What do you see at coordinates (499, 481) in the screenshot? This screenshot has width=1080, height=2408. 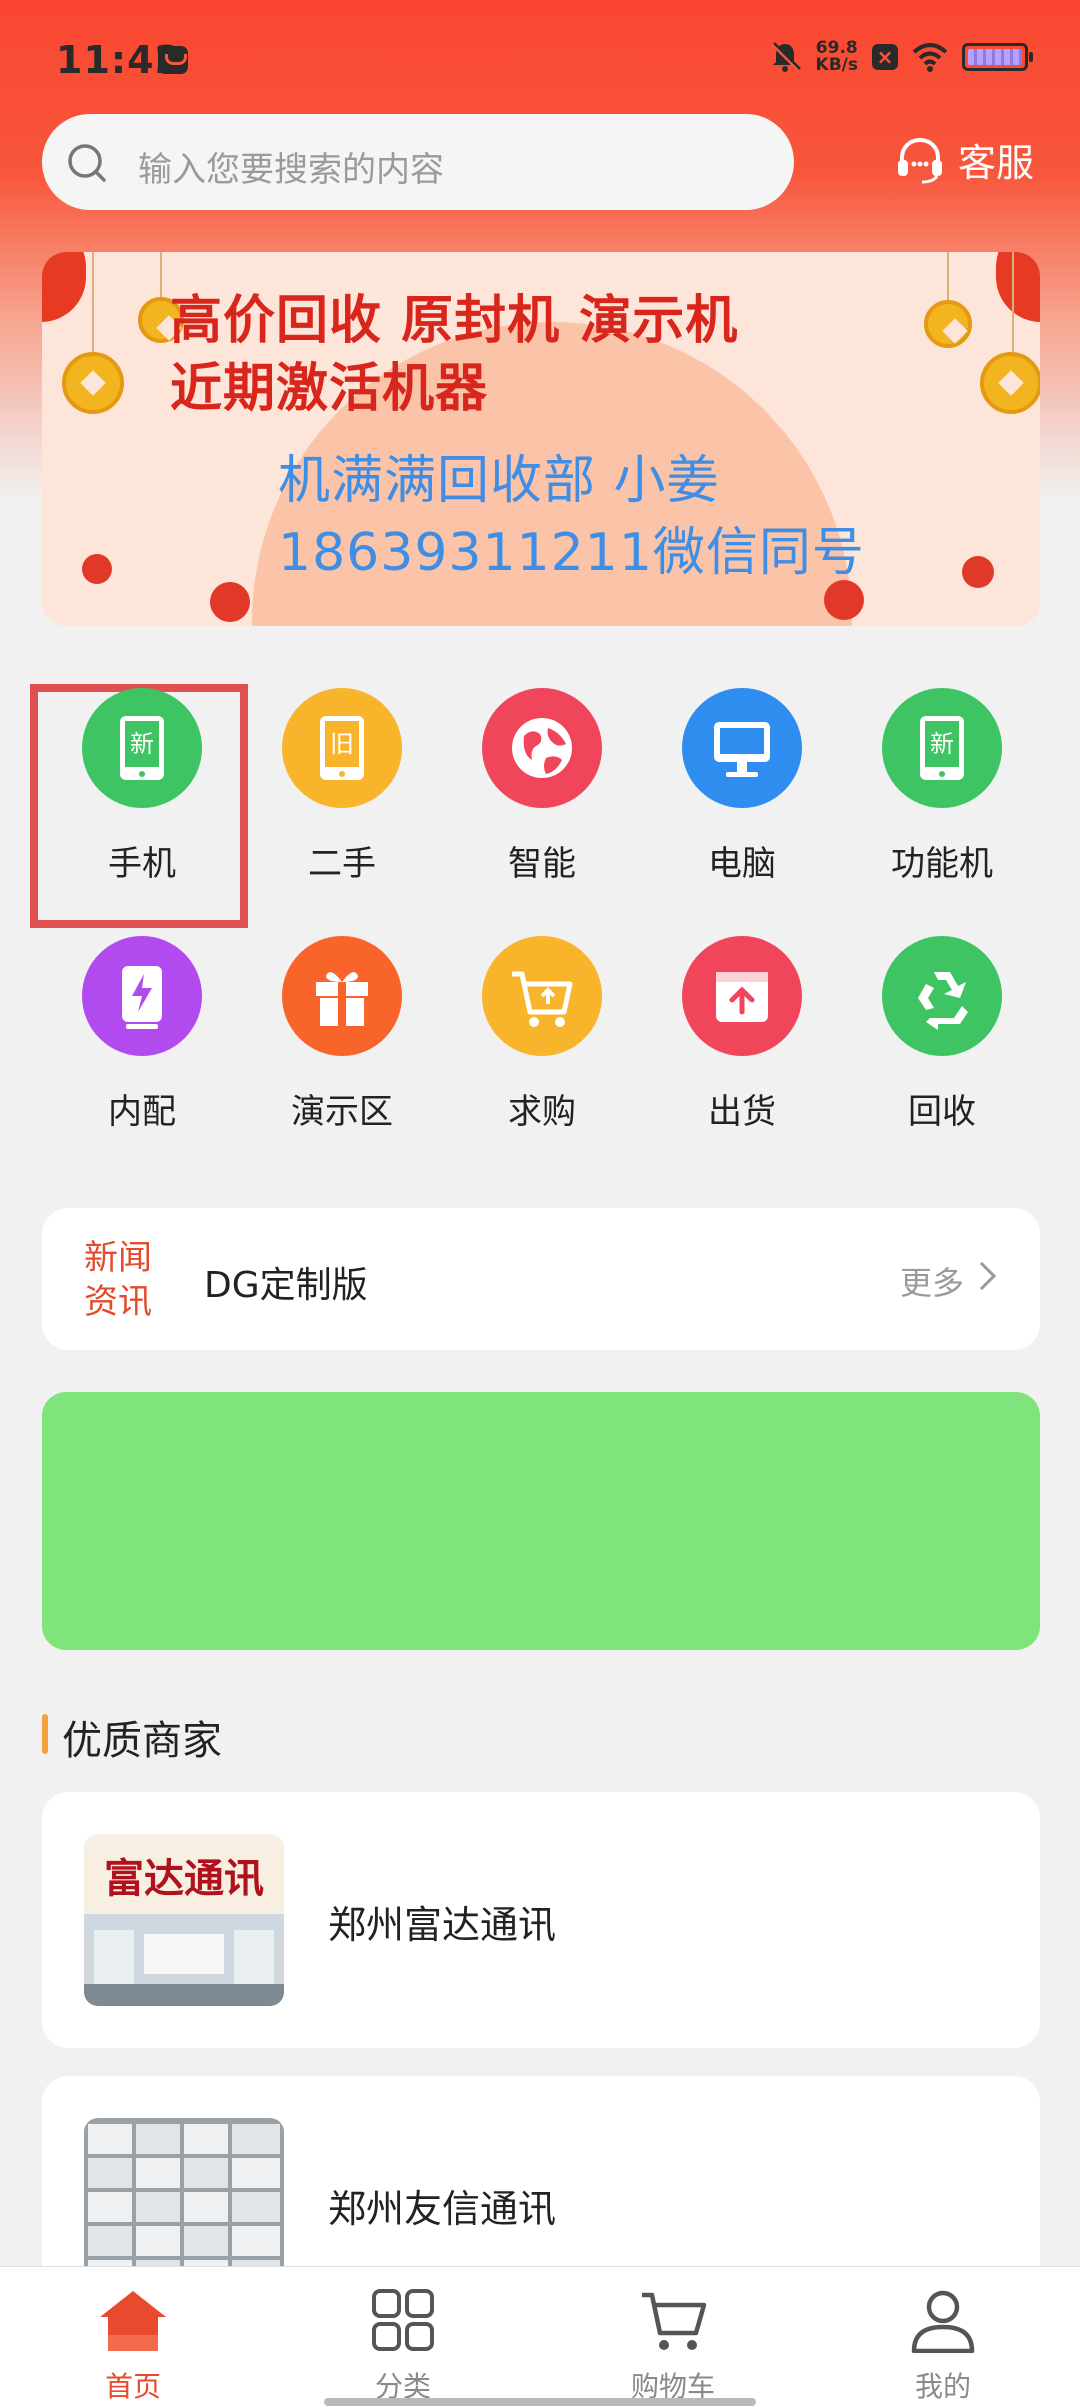 I see `banner-line-3: 机满满回收部 小姜` at bounding box center [499, 481].